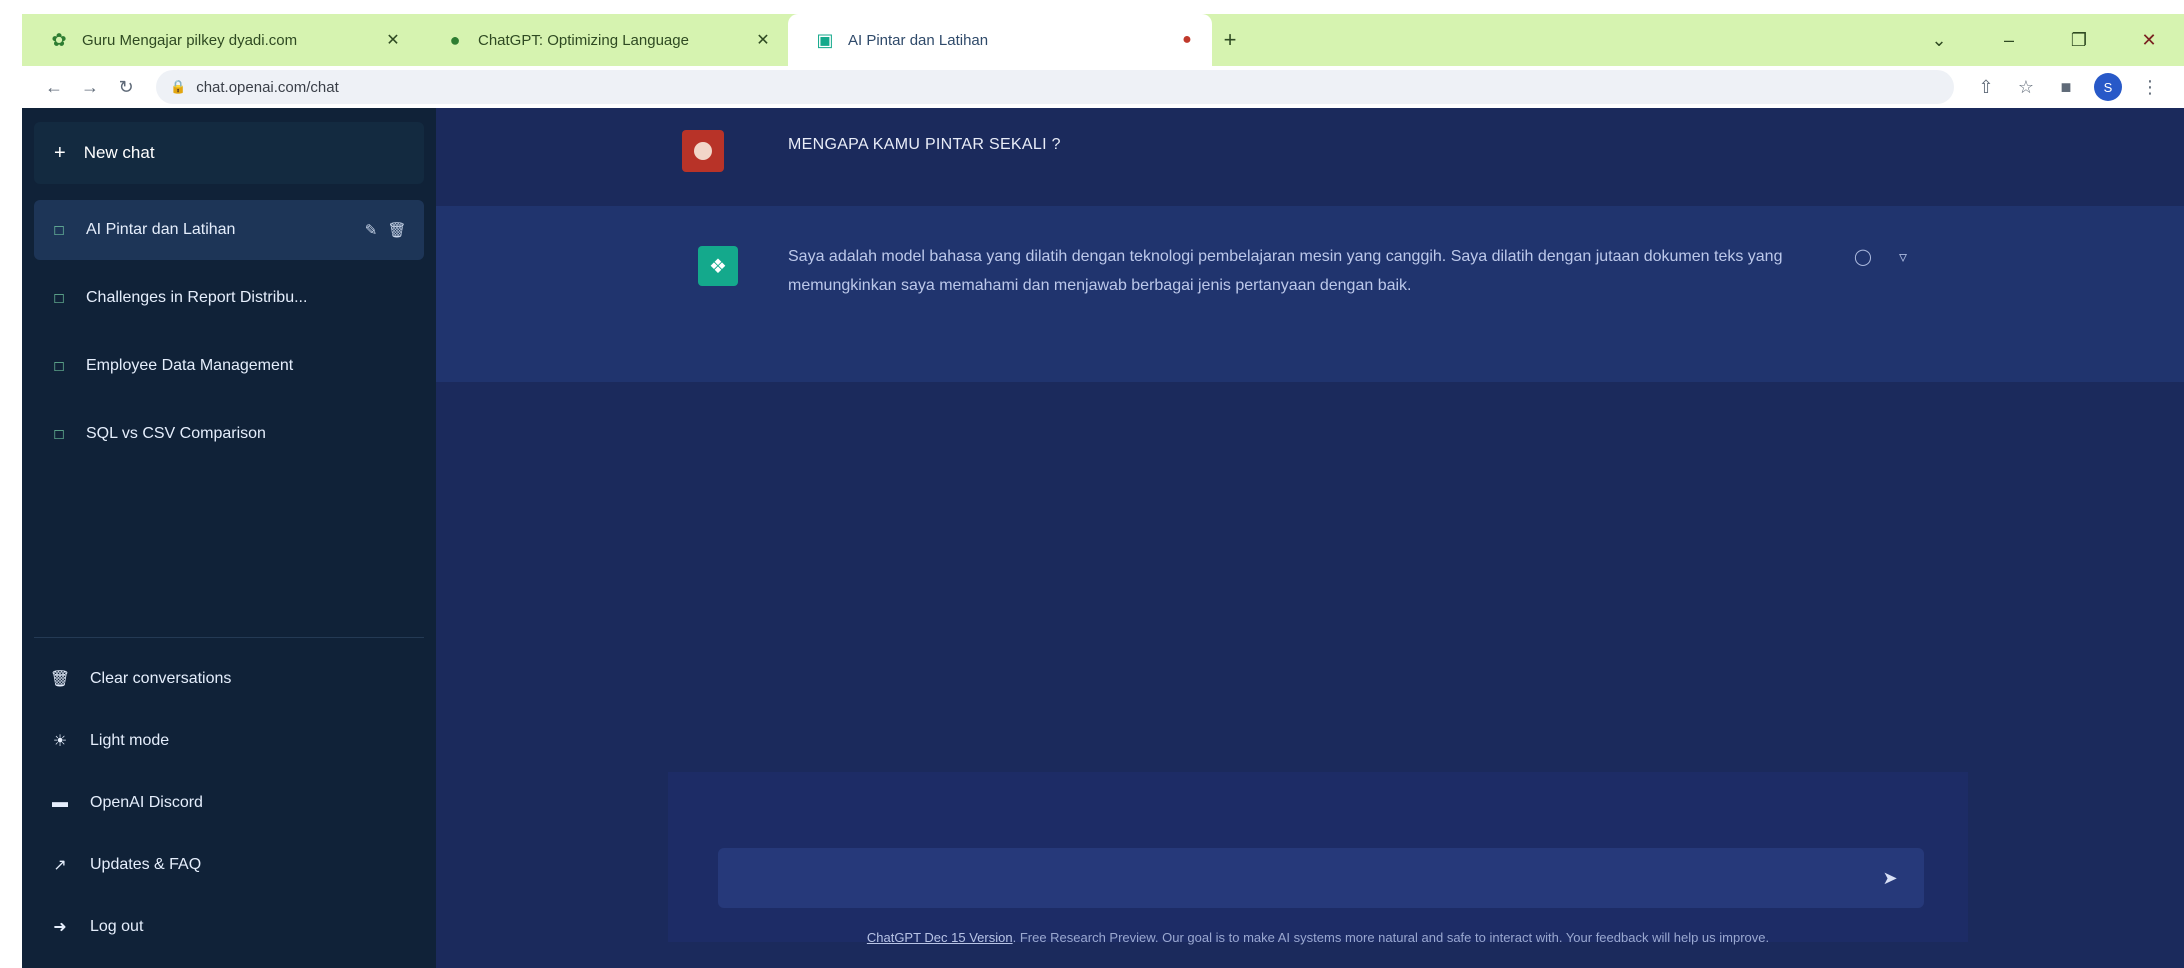 Image resolution: width=2184 pixels, height=968 pixels. I want to click on new-tab-button: +, so click(1230, 40).